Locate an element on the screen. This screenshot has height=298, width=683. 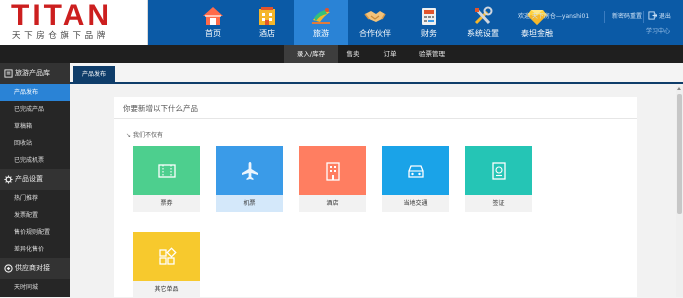
nav-label: 财务 is located at coordinates (429, 33).